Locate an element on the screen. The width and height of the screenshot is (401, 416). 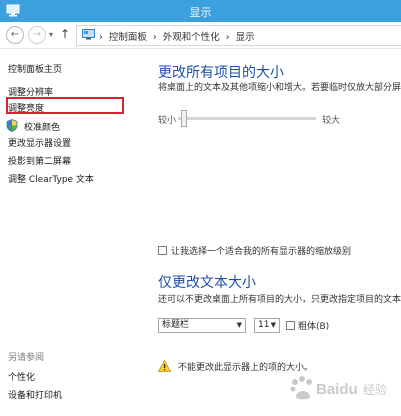
title-bar: 显示 is located at coordinates (200, 11).